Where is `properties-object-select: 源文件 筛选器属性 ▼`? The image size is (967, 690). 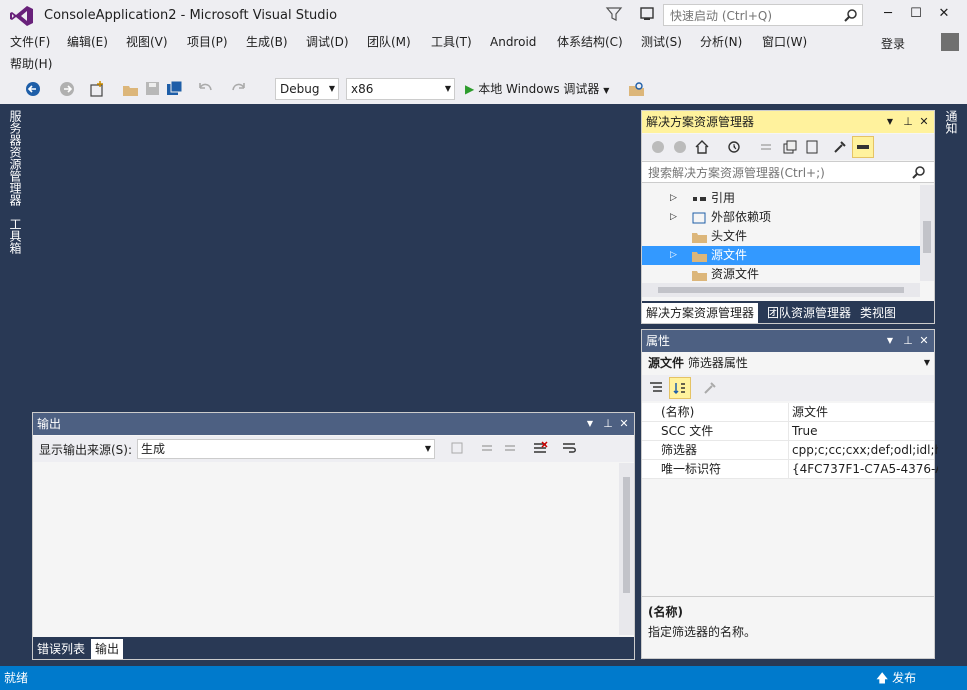
properties-object-select: 源文件 筛选器属性 ▼ is located at coordinates (788, 363).